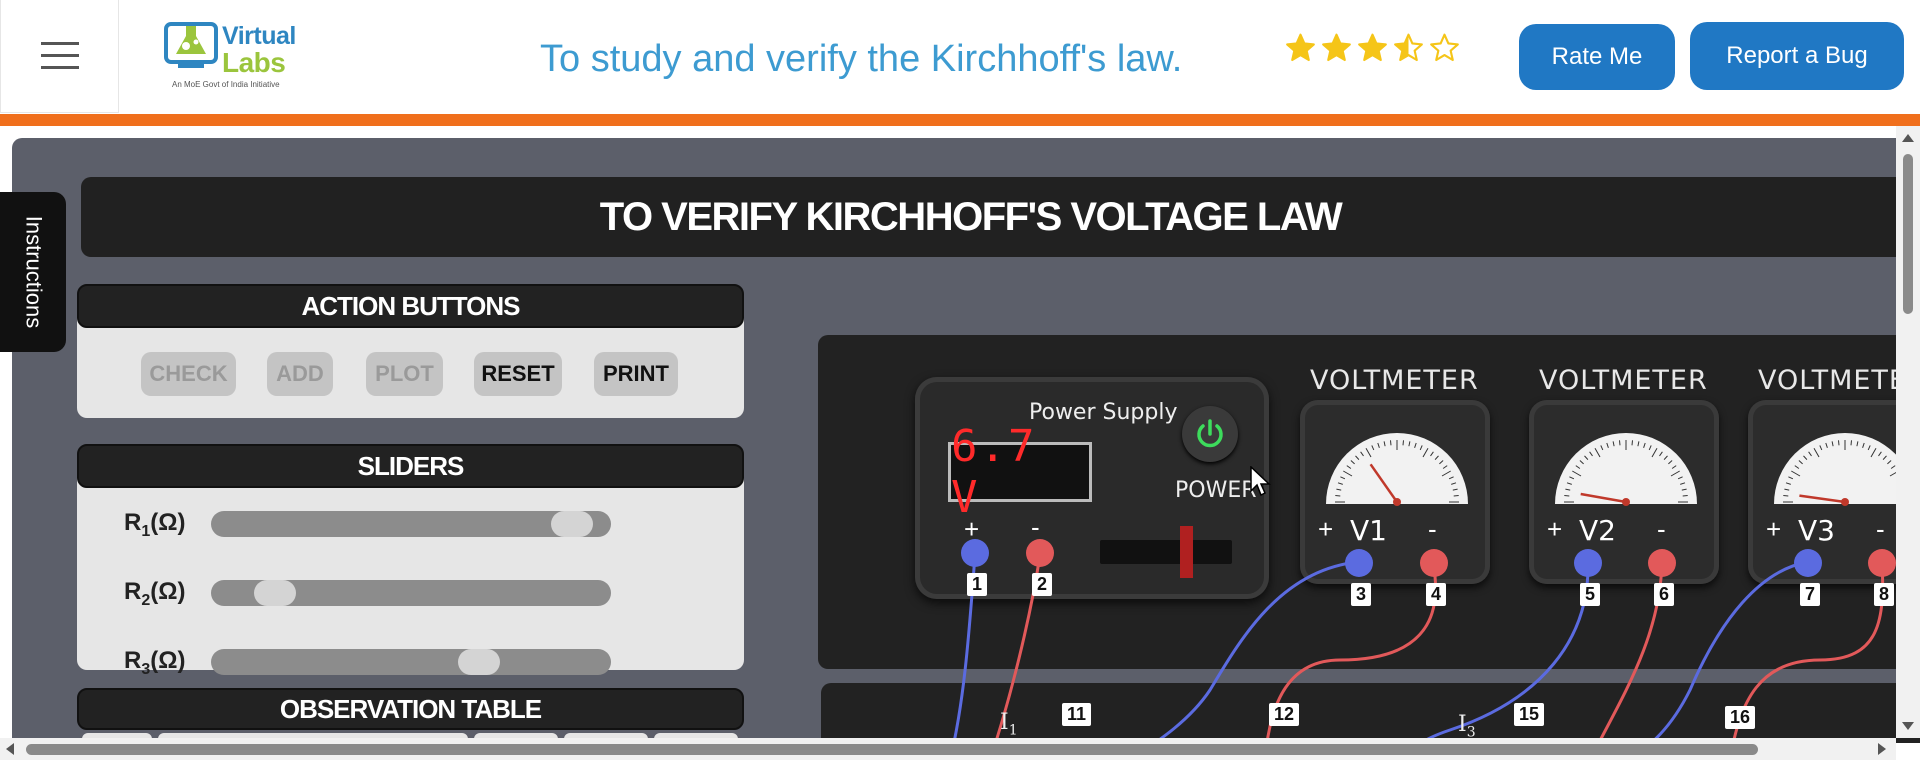 The height and width of the screenshot is (760, 1920). What do you see at coordinates (1186, 552) in the screenshot?
I see `voltage-knob` at bounding box center [1186, 552].